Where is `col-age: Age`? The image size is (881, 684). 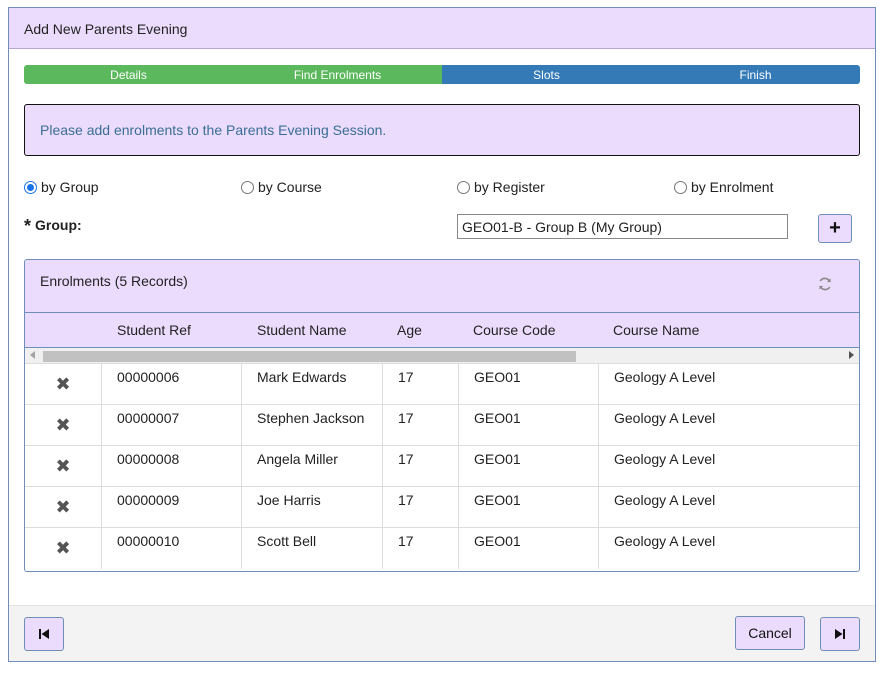 col-age: Age is located at coordinates (409, 330).